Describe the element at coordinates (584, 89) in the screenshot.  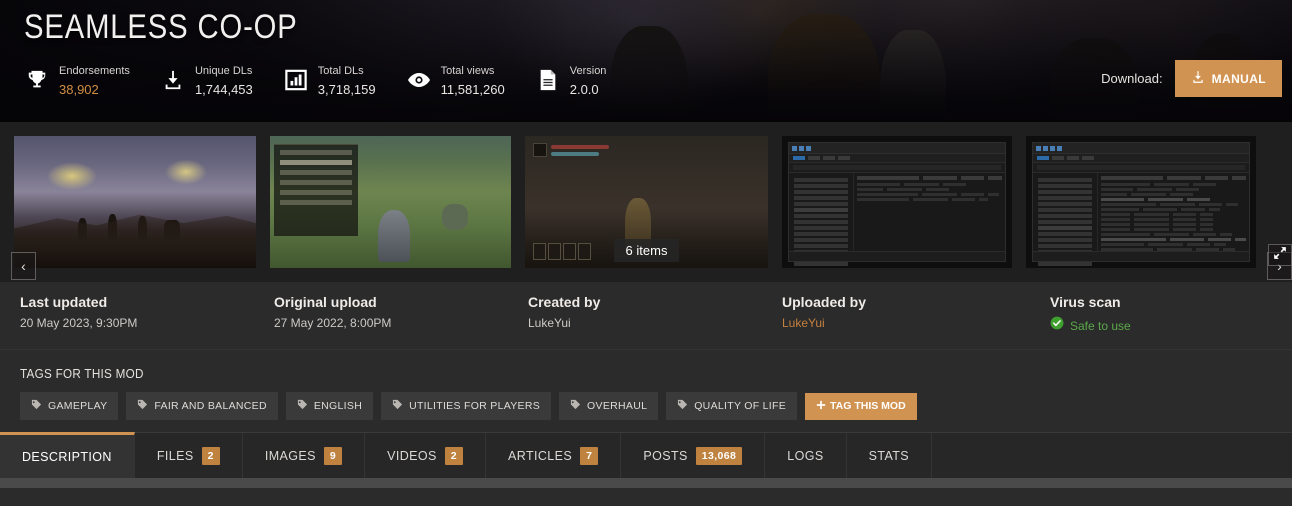
I see `stat-value: 2.0.0` at that location.